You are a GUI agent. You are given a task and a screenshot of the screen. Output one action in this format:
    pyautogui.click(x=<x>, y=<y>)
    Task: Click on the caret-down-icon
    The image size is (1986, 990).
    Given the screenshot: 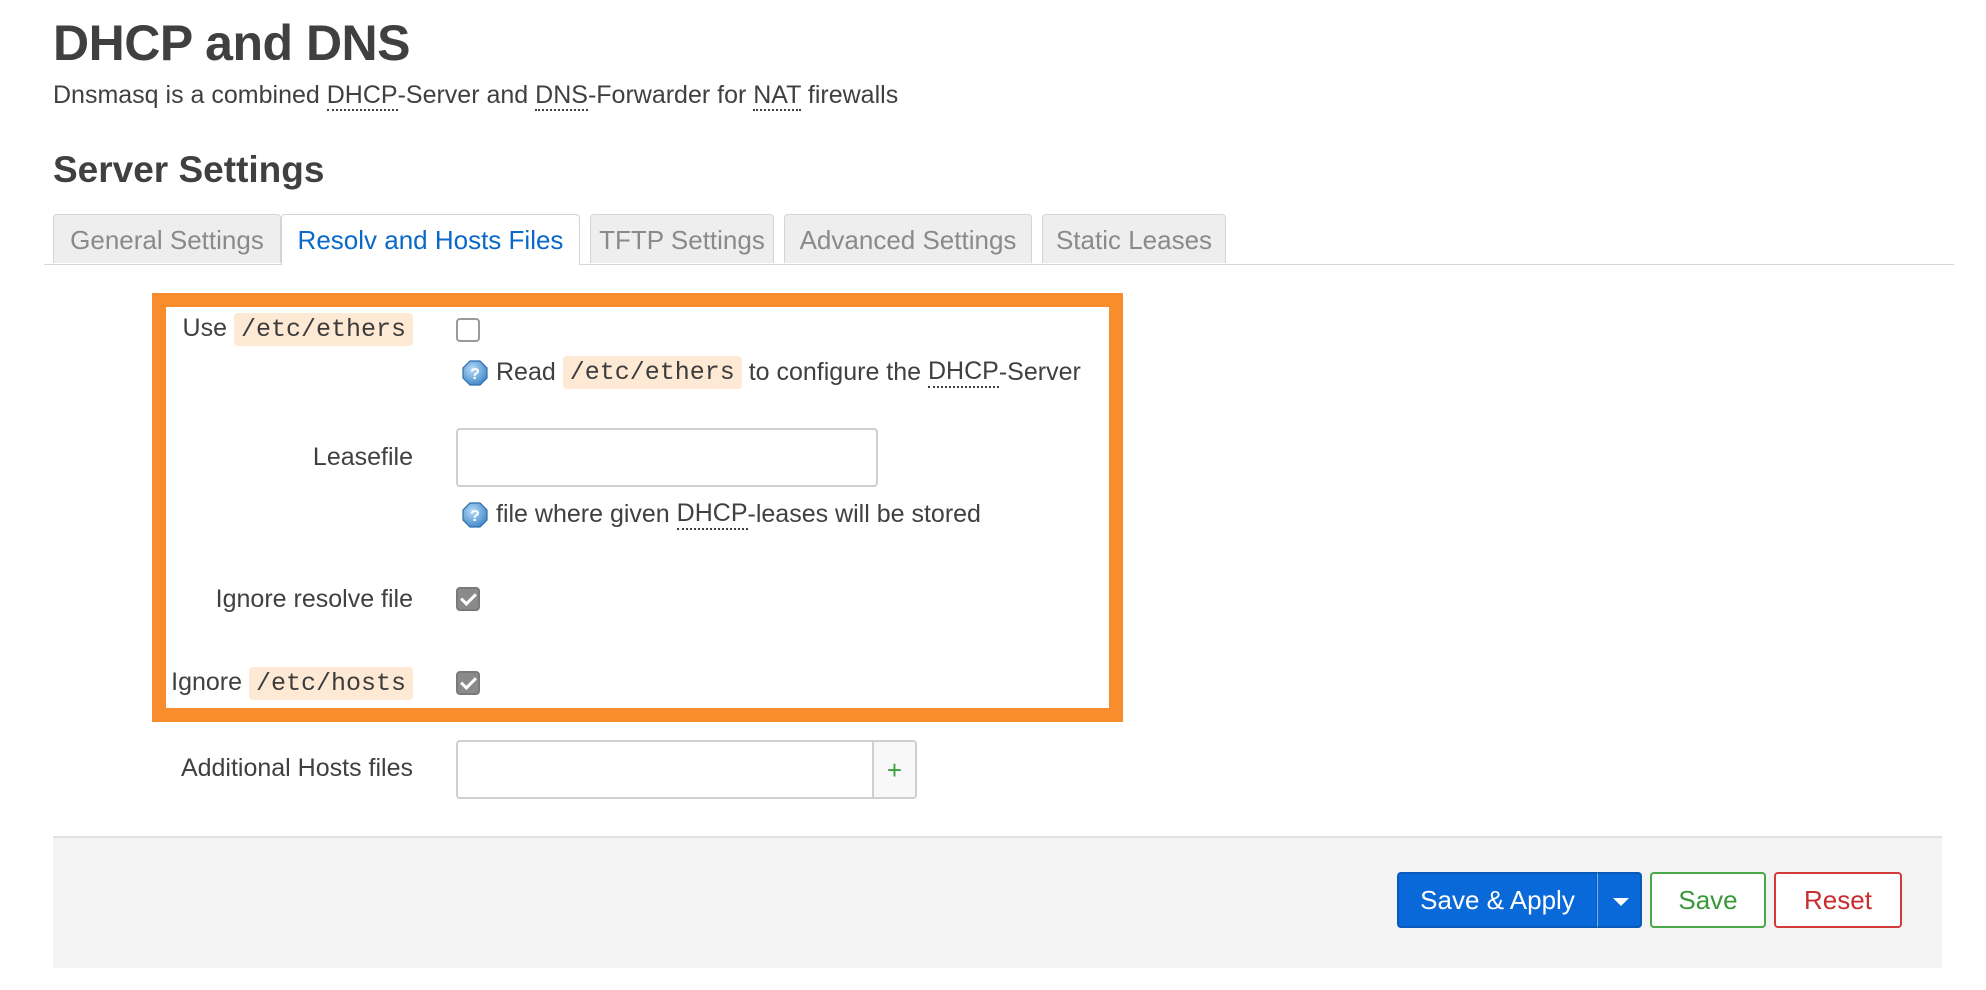 What is the action you would take?
    pyautogui.click(x=1621, y=902)
    